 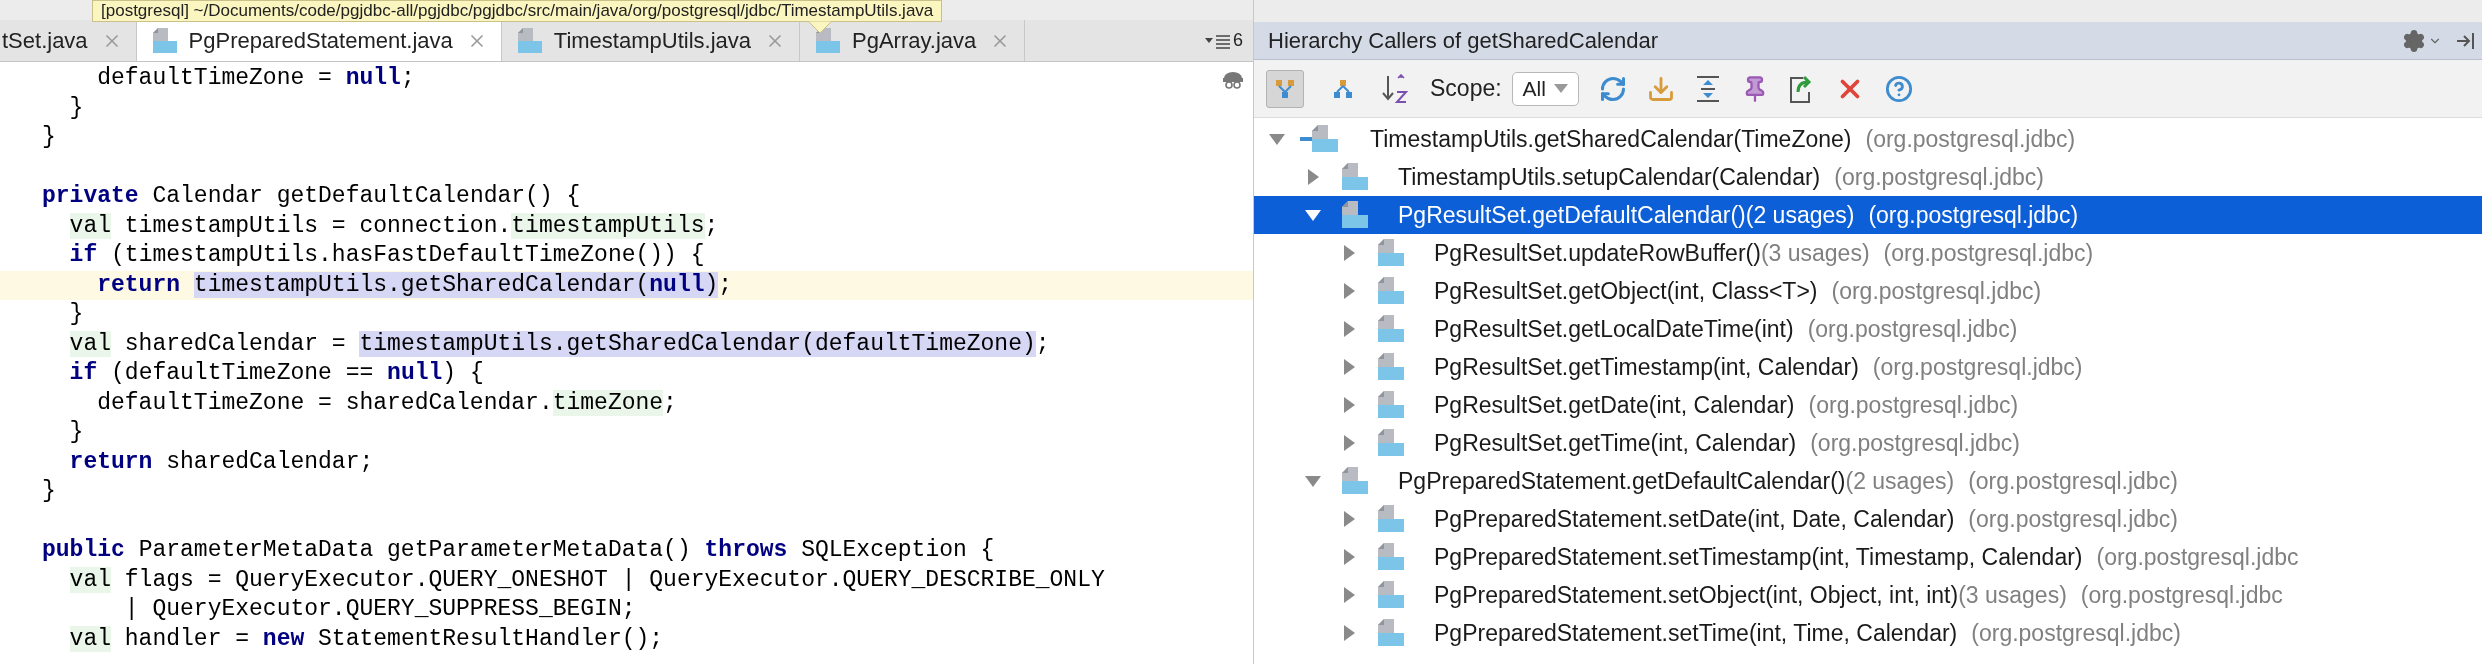 I want to click on callees-tree-icon, so click(x=1343, y=88).